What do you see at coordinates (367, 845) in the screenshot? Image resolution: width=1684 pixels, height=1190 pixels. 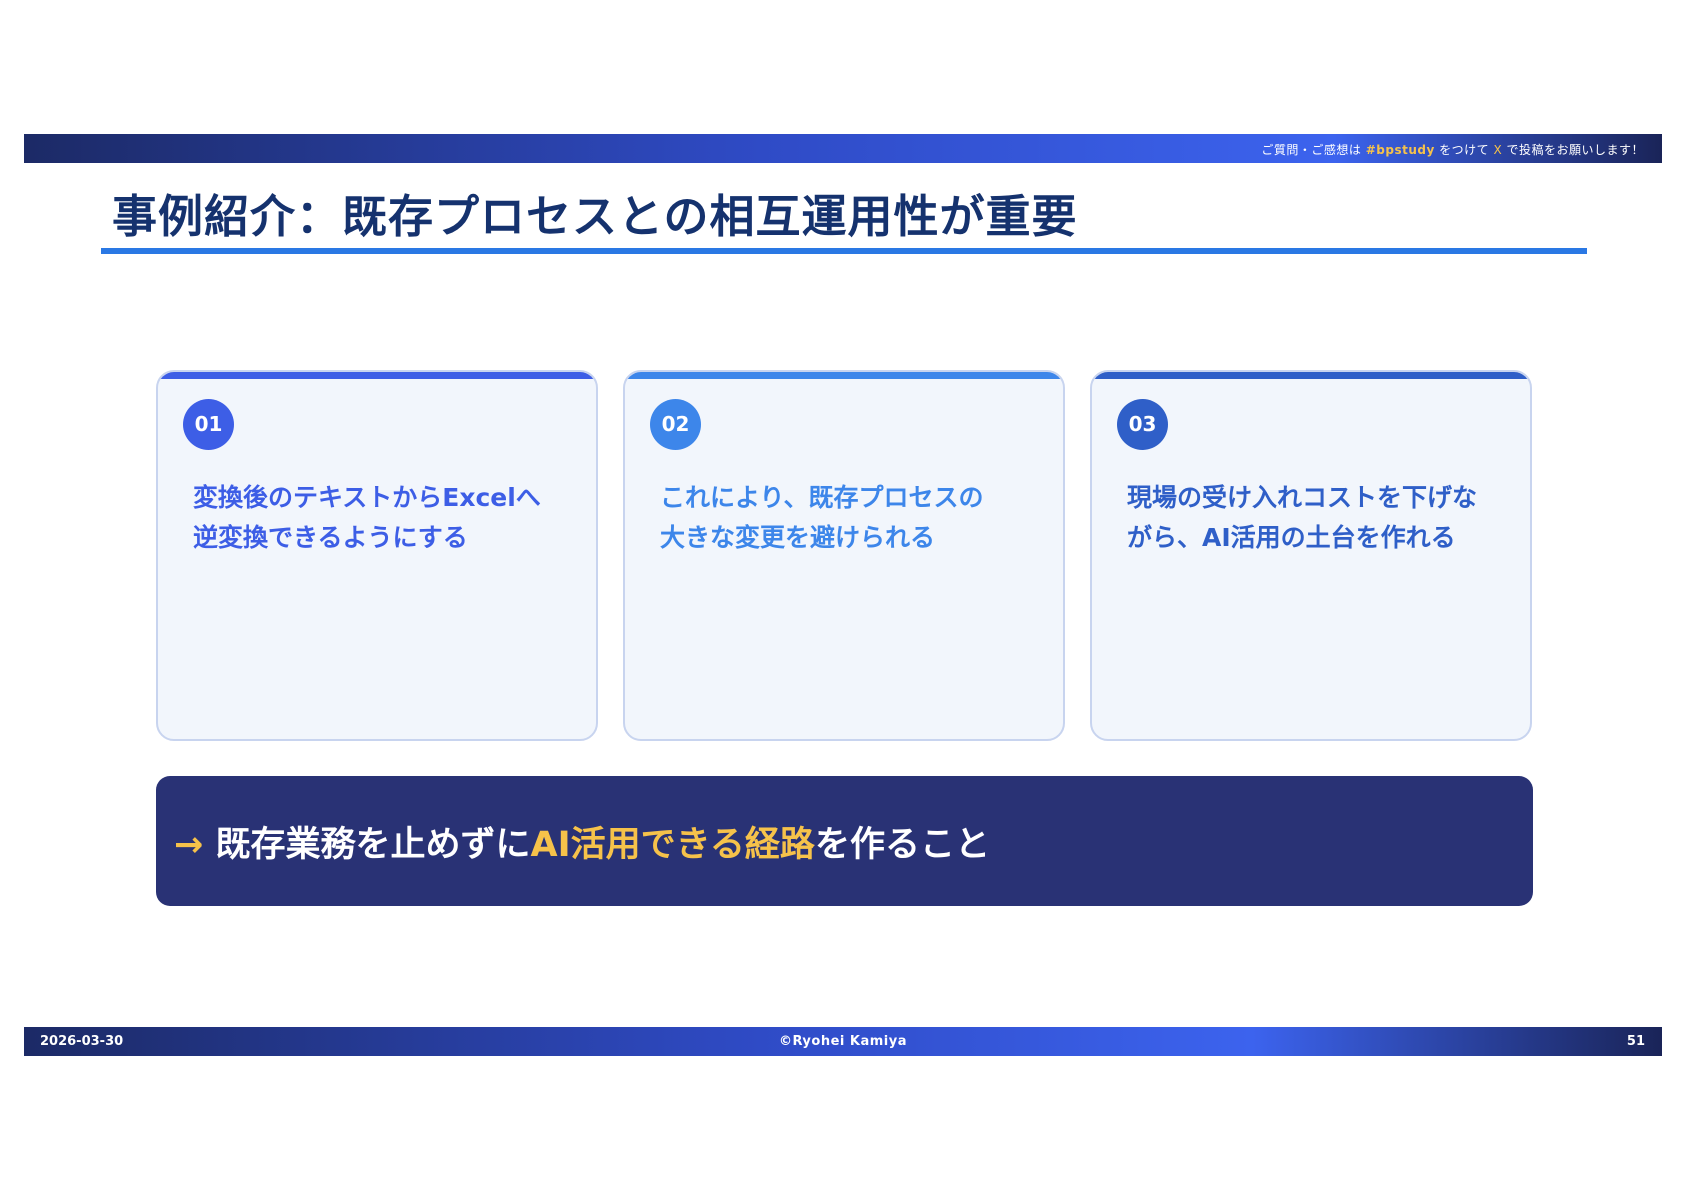 I see `conclusion-prefix: 既存業務を止めずに` at bounding box center [367, 845].